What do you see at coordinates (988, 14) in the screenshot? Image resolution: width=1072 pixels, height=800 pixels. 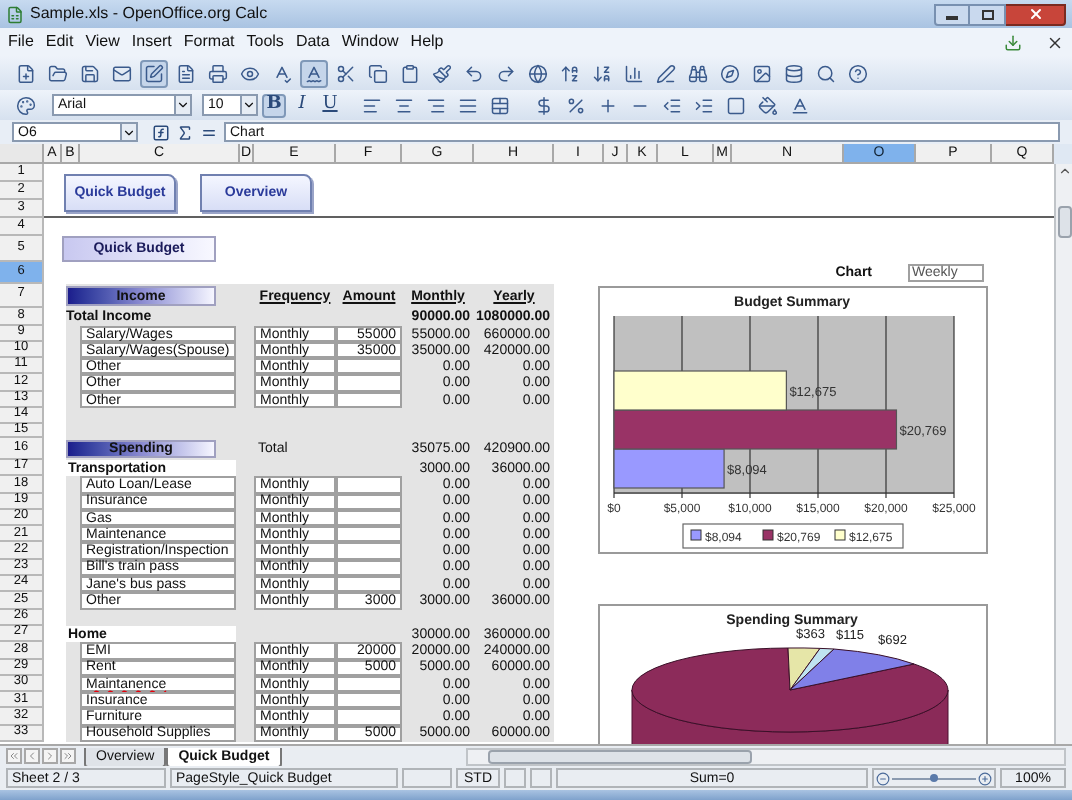 I see `maximize-button` at bounding box center [988, 14].